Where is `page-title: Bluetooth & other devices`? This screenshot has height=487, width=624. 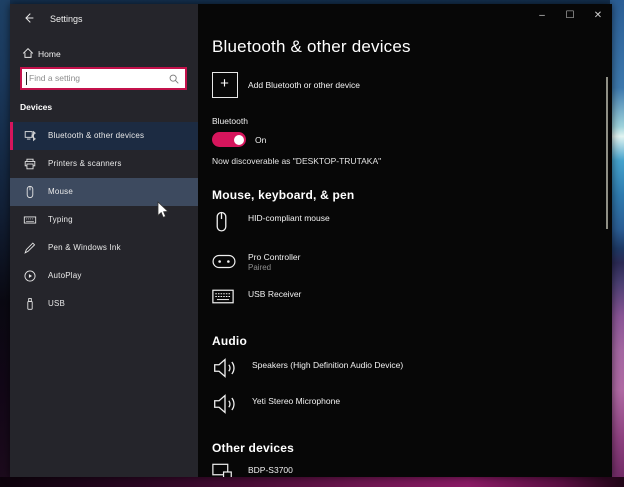
page-title: Bluetooth & other devices is located at coordinates (311, 46).